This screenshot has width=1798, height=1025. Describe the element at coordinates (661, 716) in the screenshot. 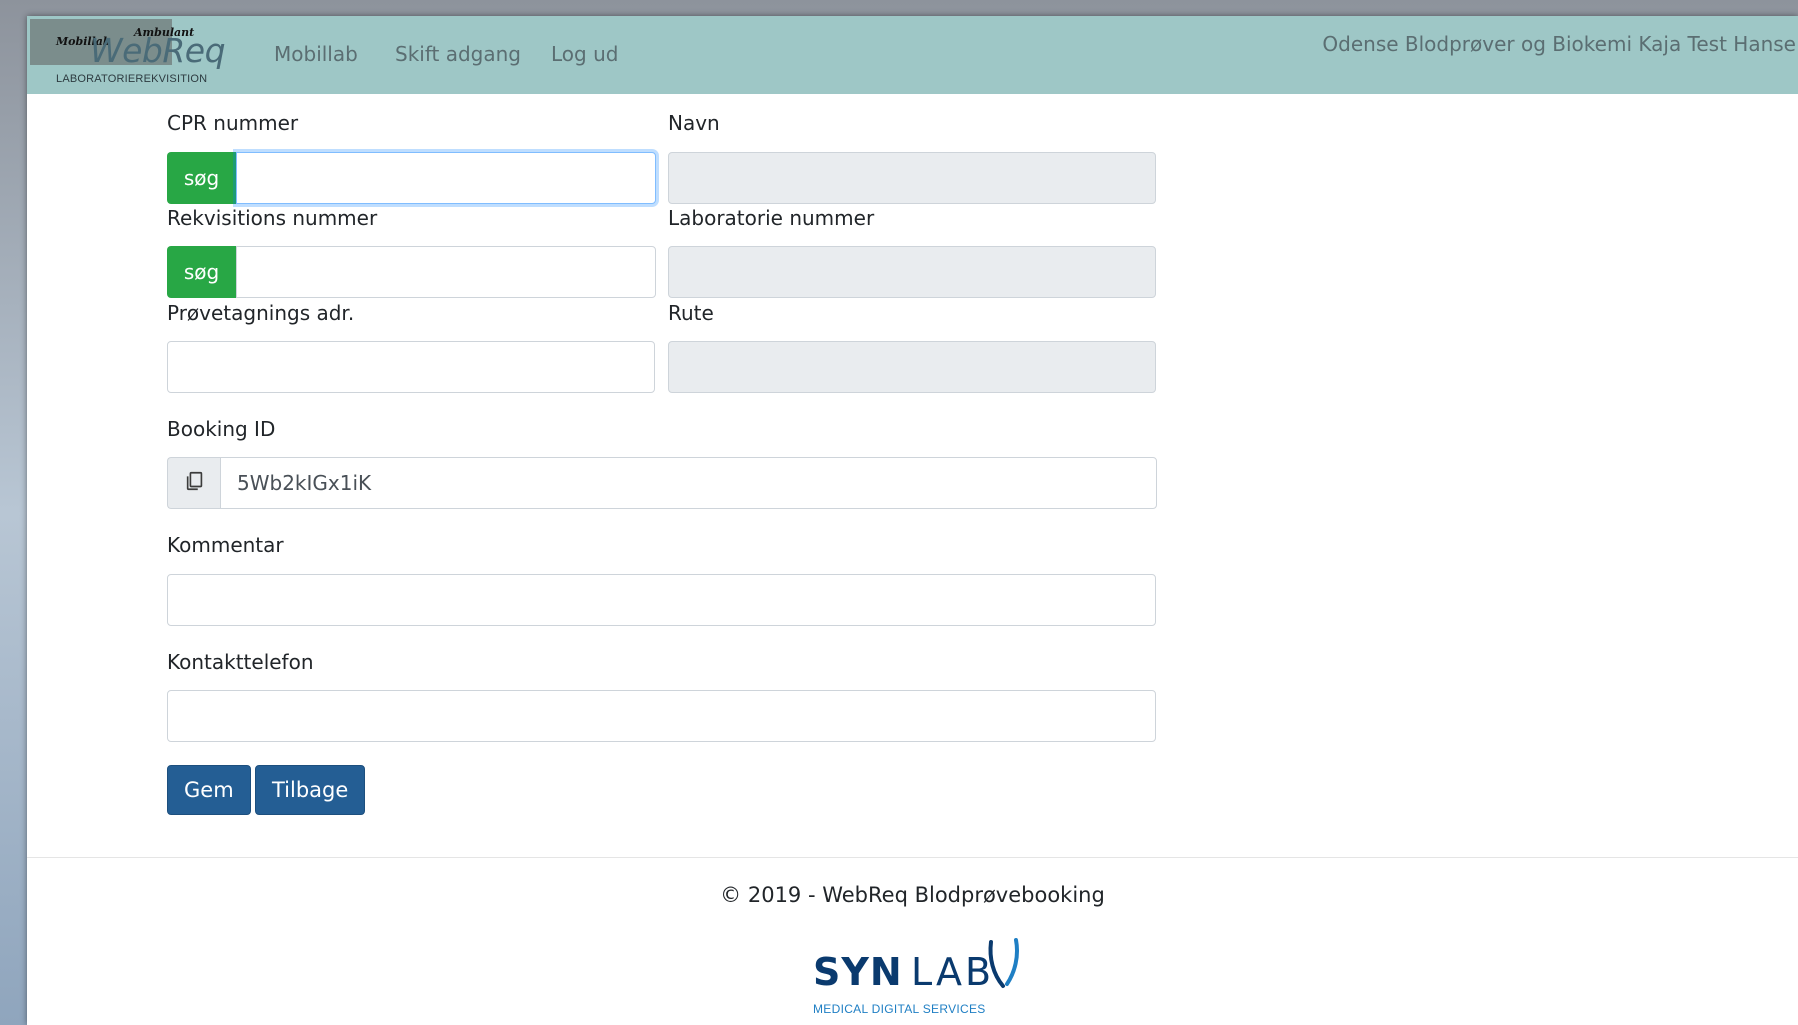

I see `kontakttelefon-input` at that location.